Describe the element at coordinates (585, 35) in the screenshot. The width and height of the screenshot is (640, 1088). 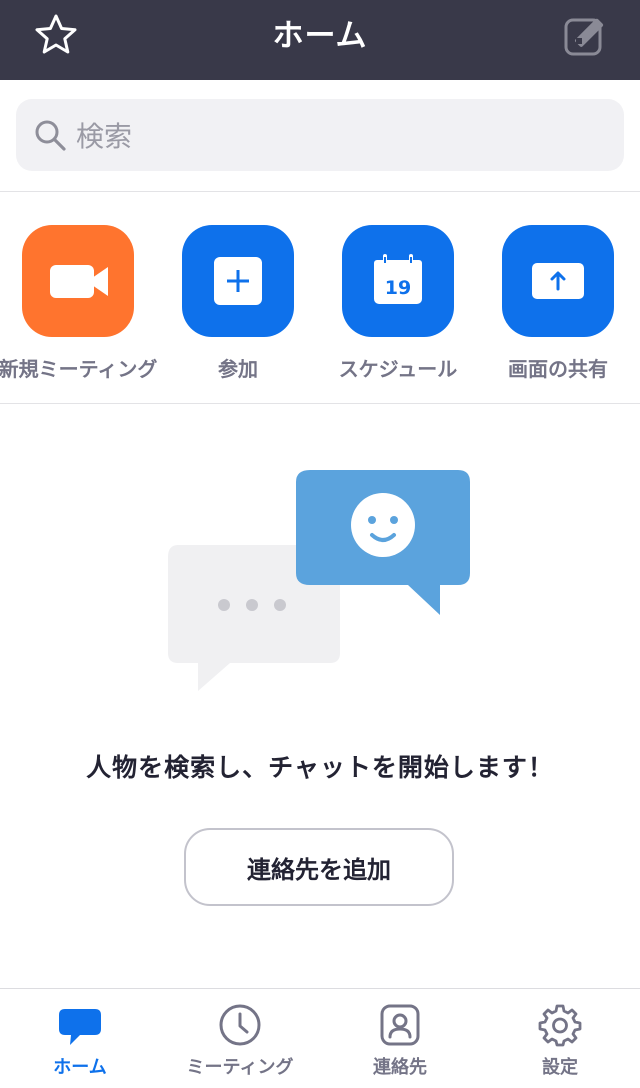
I see `edit-icon` at that location.